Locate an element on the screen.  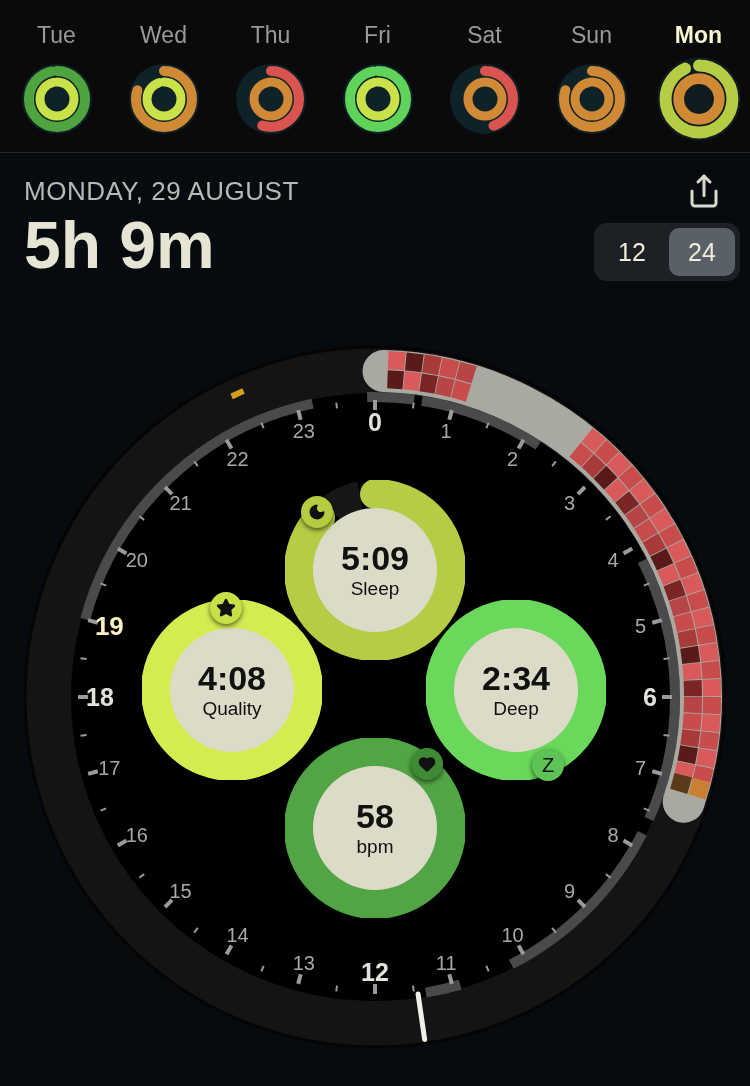
hour-label: 13 is located at coordinates (303, 962).